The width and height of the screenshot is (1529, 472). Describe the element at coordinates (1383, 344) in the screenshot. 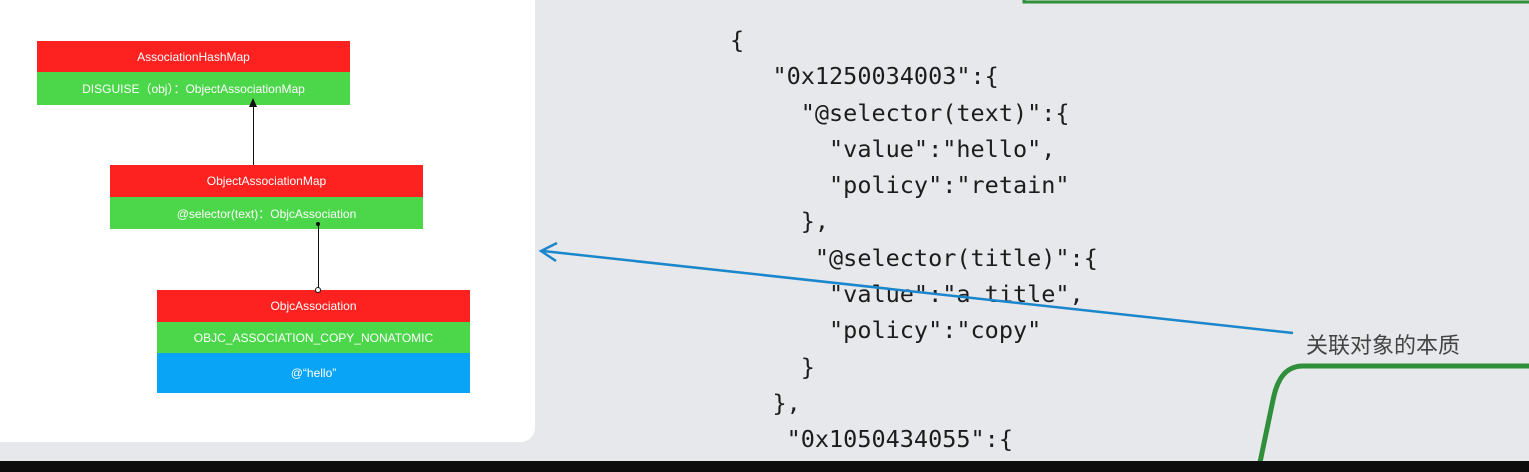

I see `mindmap-node-label: 关联对象的本质` at that location.